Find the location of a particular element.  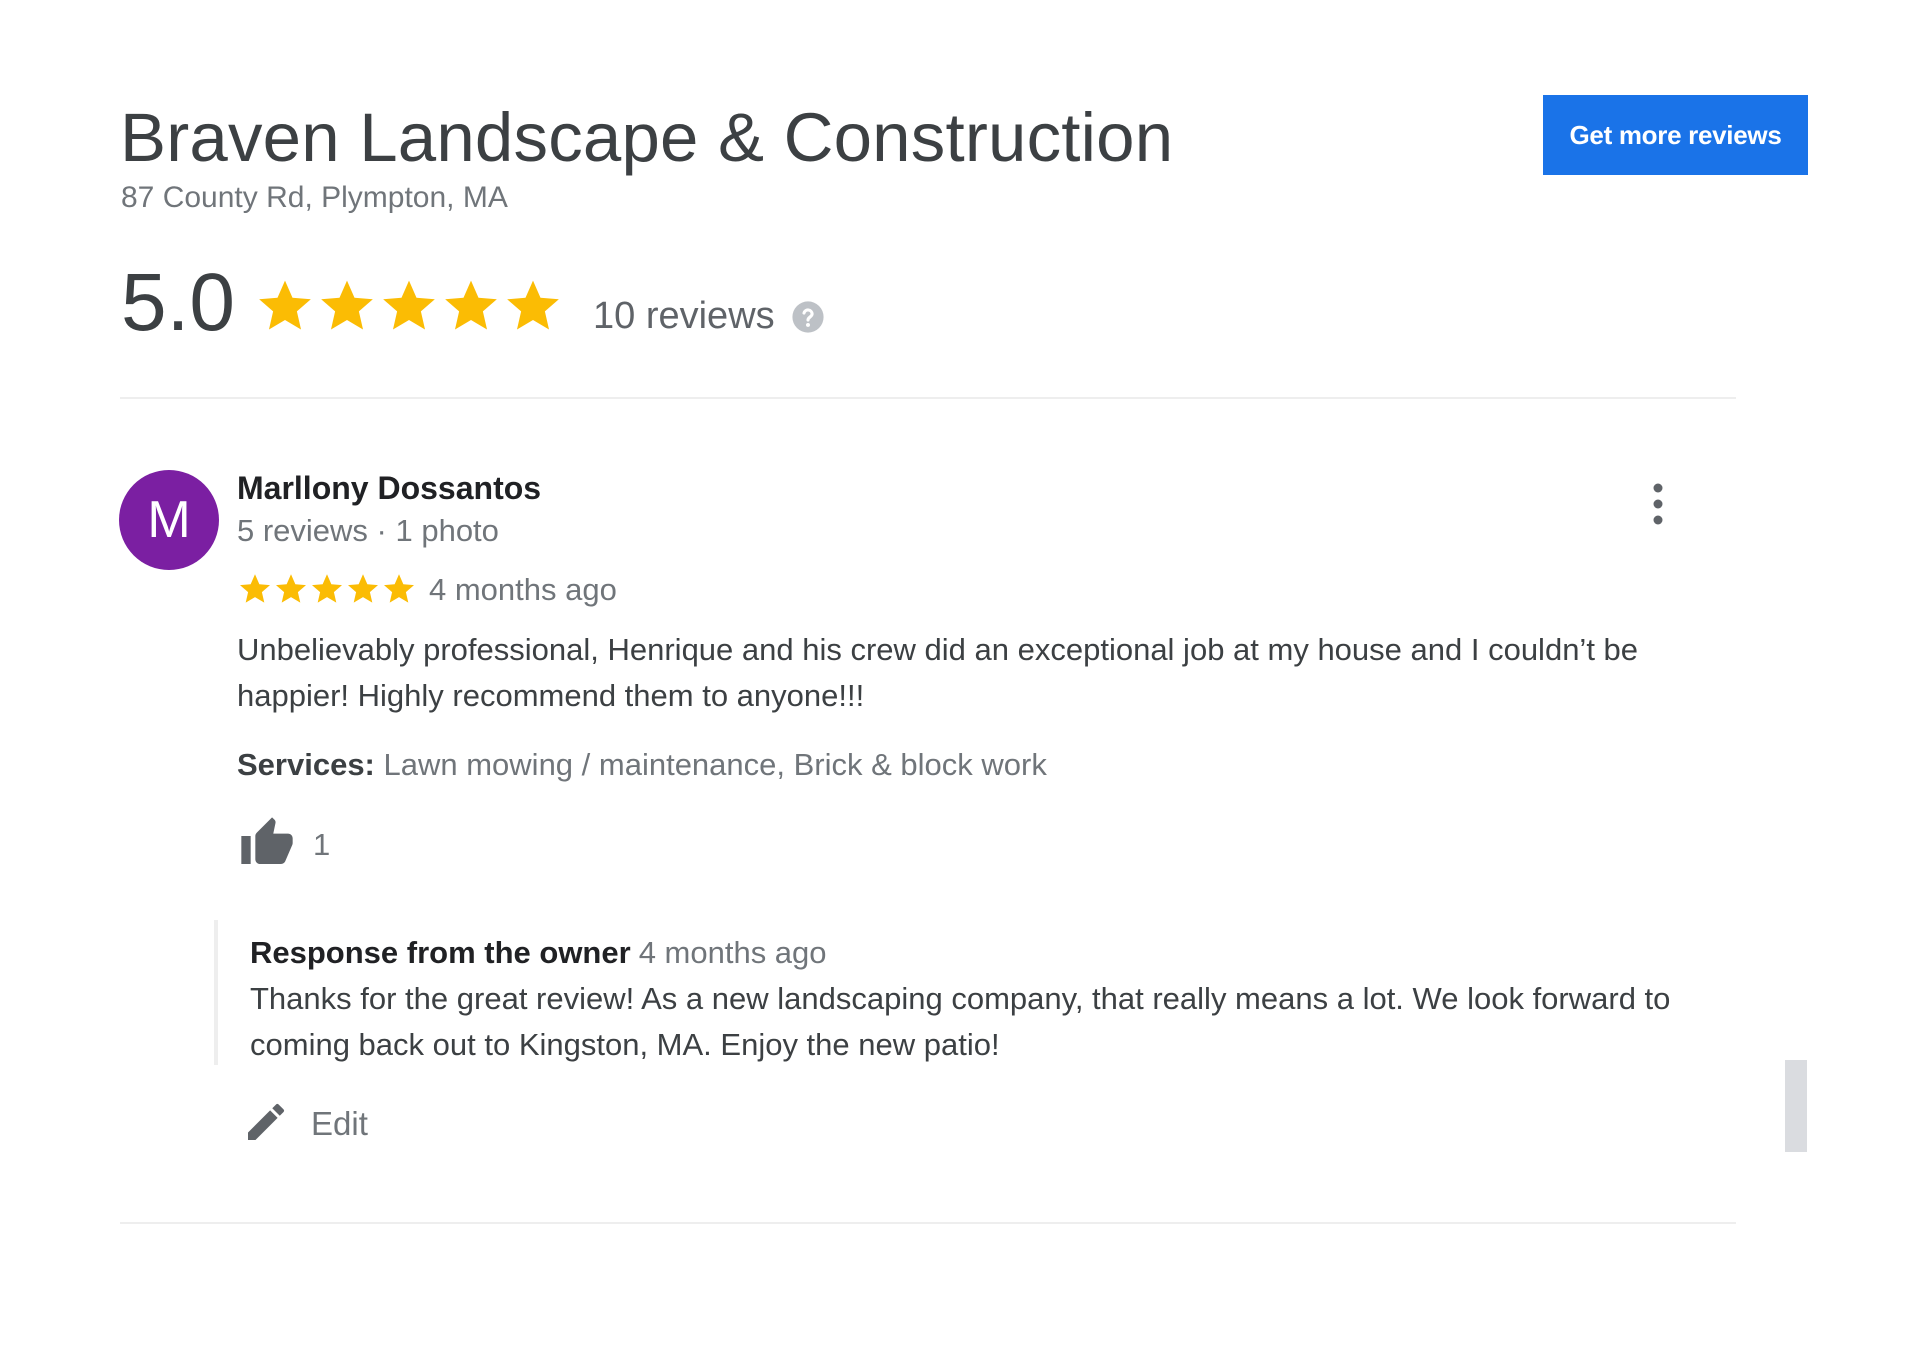

scrollbar-thumb is located at coordinates (1796, 1106).